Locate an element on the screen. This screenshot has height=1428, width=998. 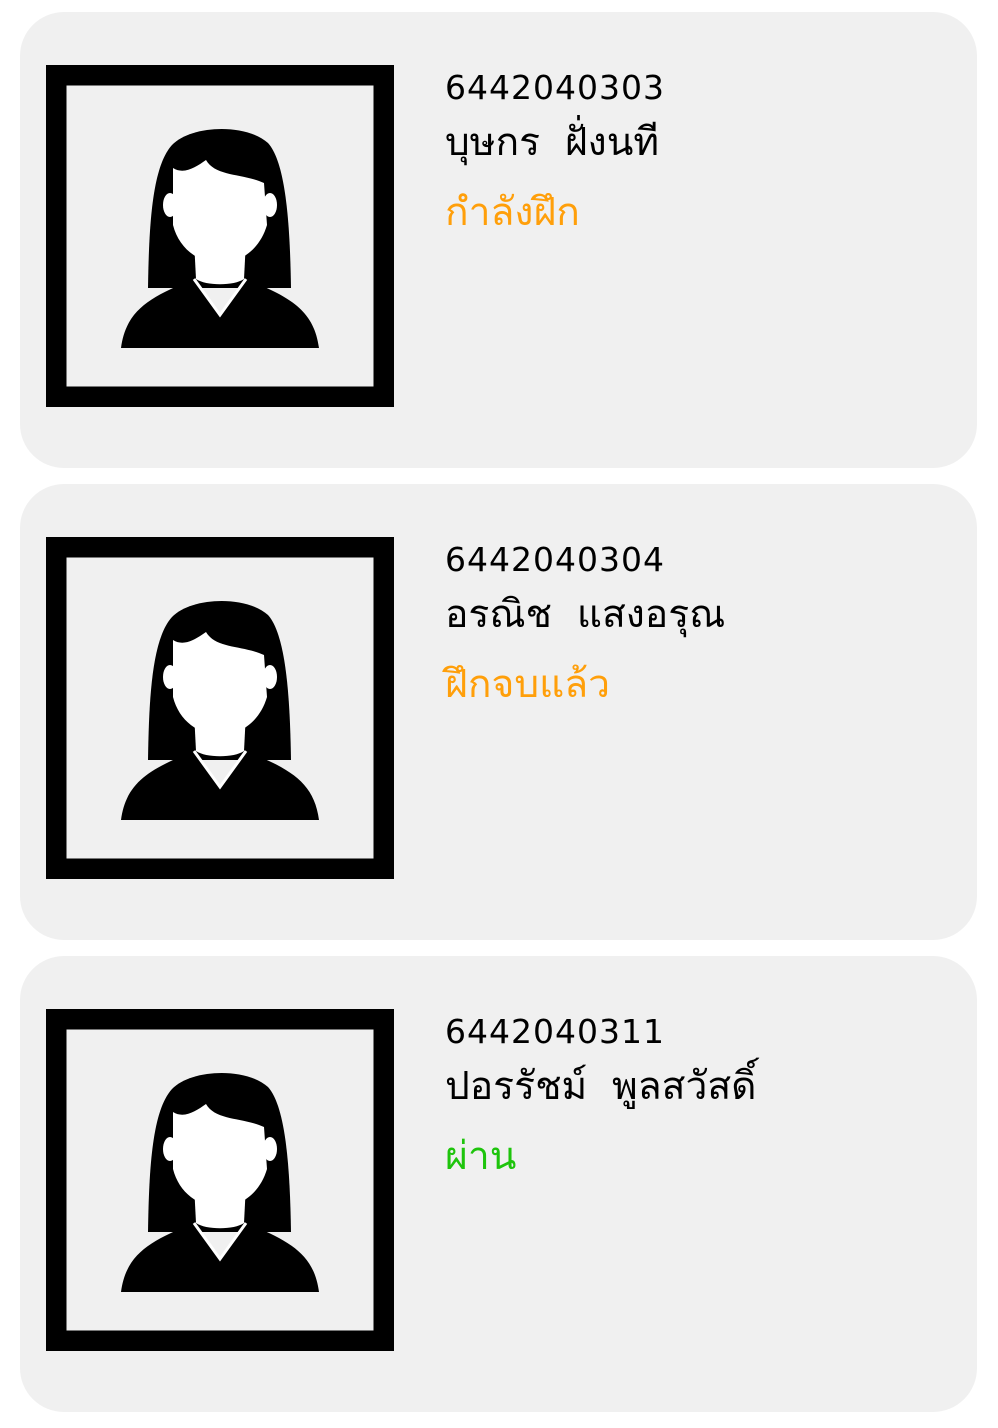
student-id: 6442040304 is located at coordinates (555, 559).